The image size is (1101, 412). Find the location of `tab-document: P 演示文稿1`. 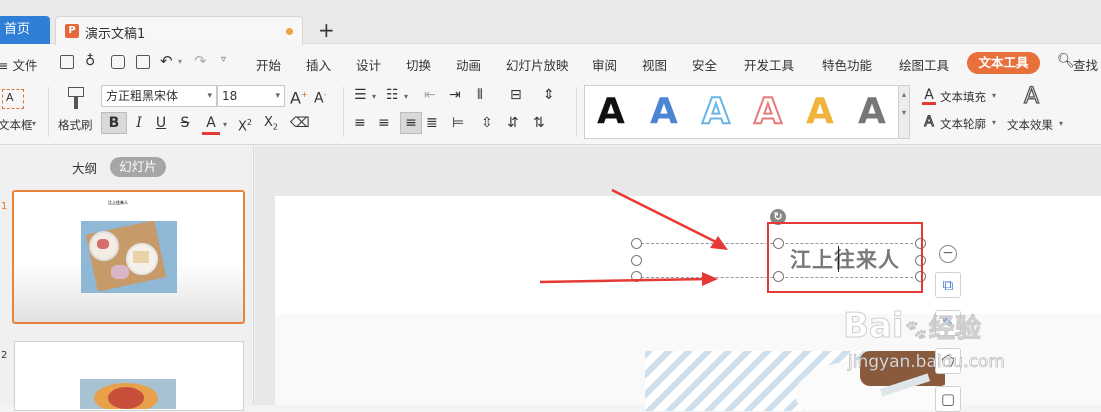

tab-document: P 演示文稿1 is located at coordinates (179, 30).